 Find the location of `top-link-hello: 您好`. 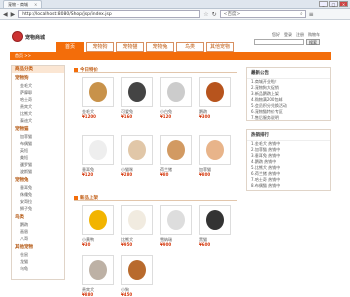

top-link-hello: 您好 is located at coordinates (276, 34).